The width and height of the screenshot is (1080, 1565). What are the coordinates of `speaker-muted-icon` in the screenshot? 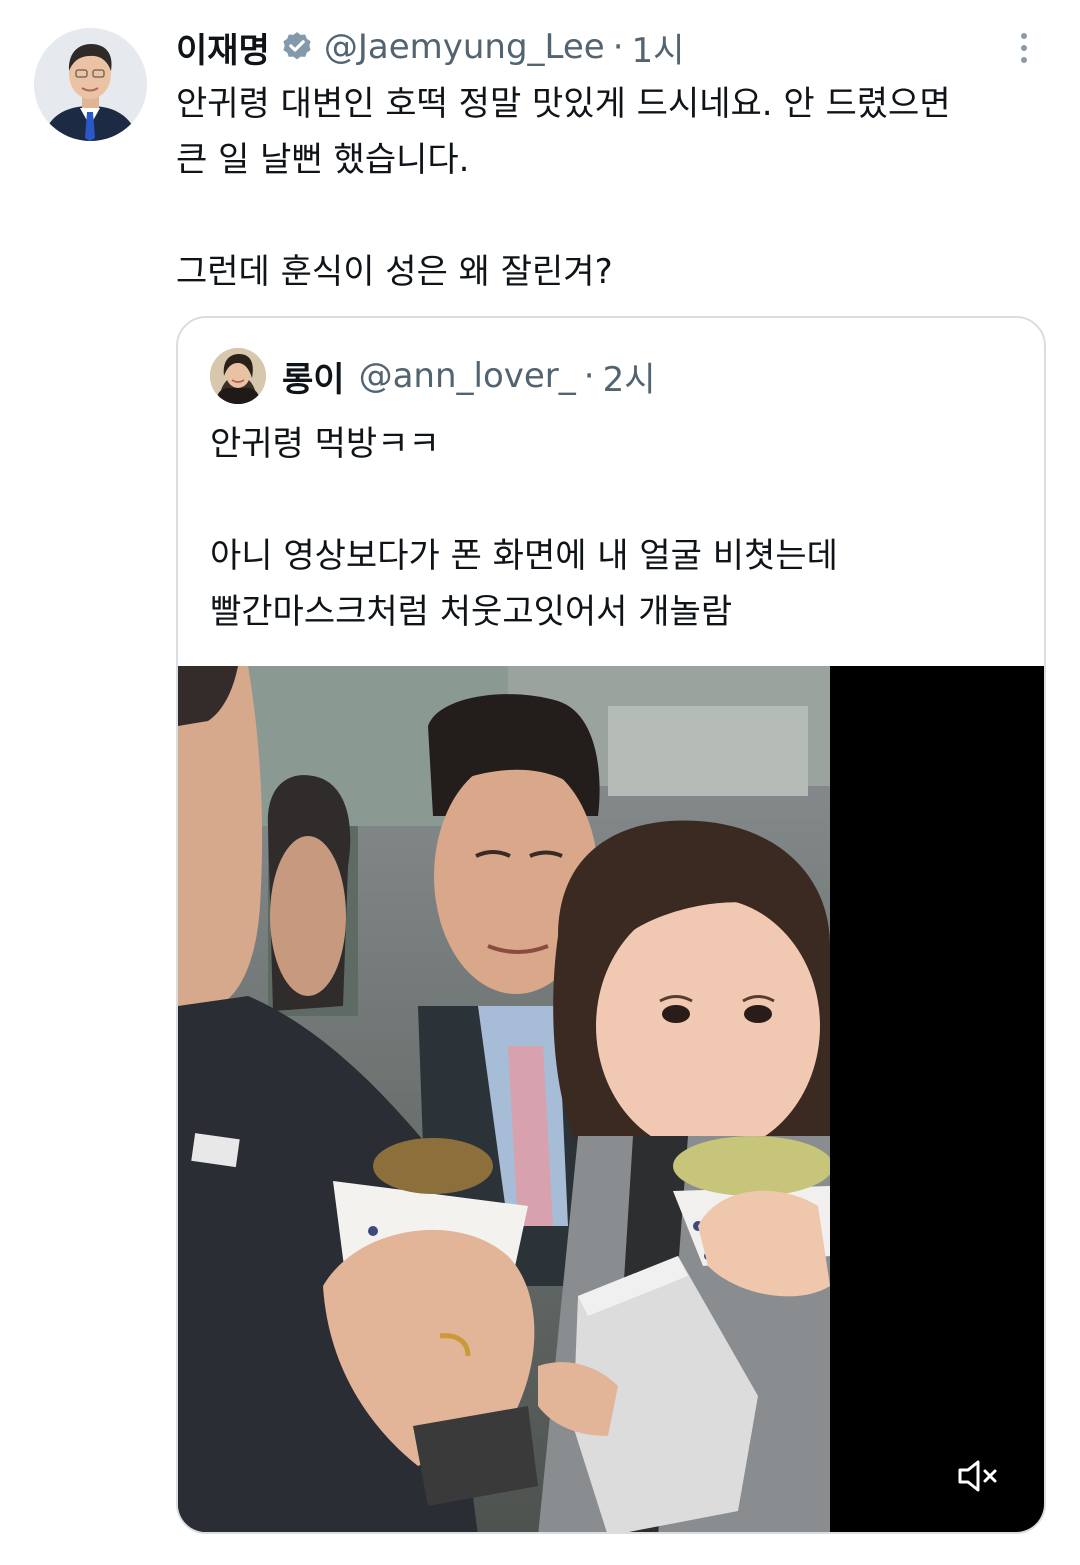 It's located at (978, 1476).